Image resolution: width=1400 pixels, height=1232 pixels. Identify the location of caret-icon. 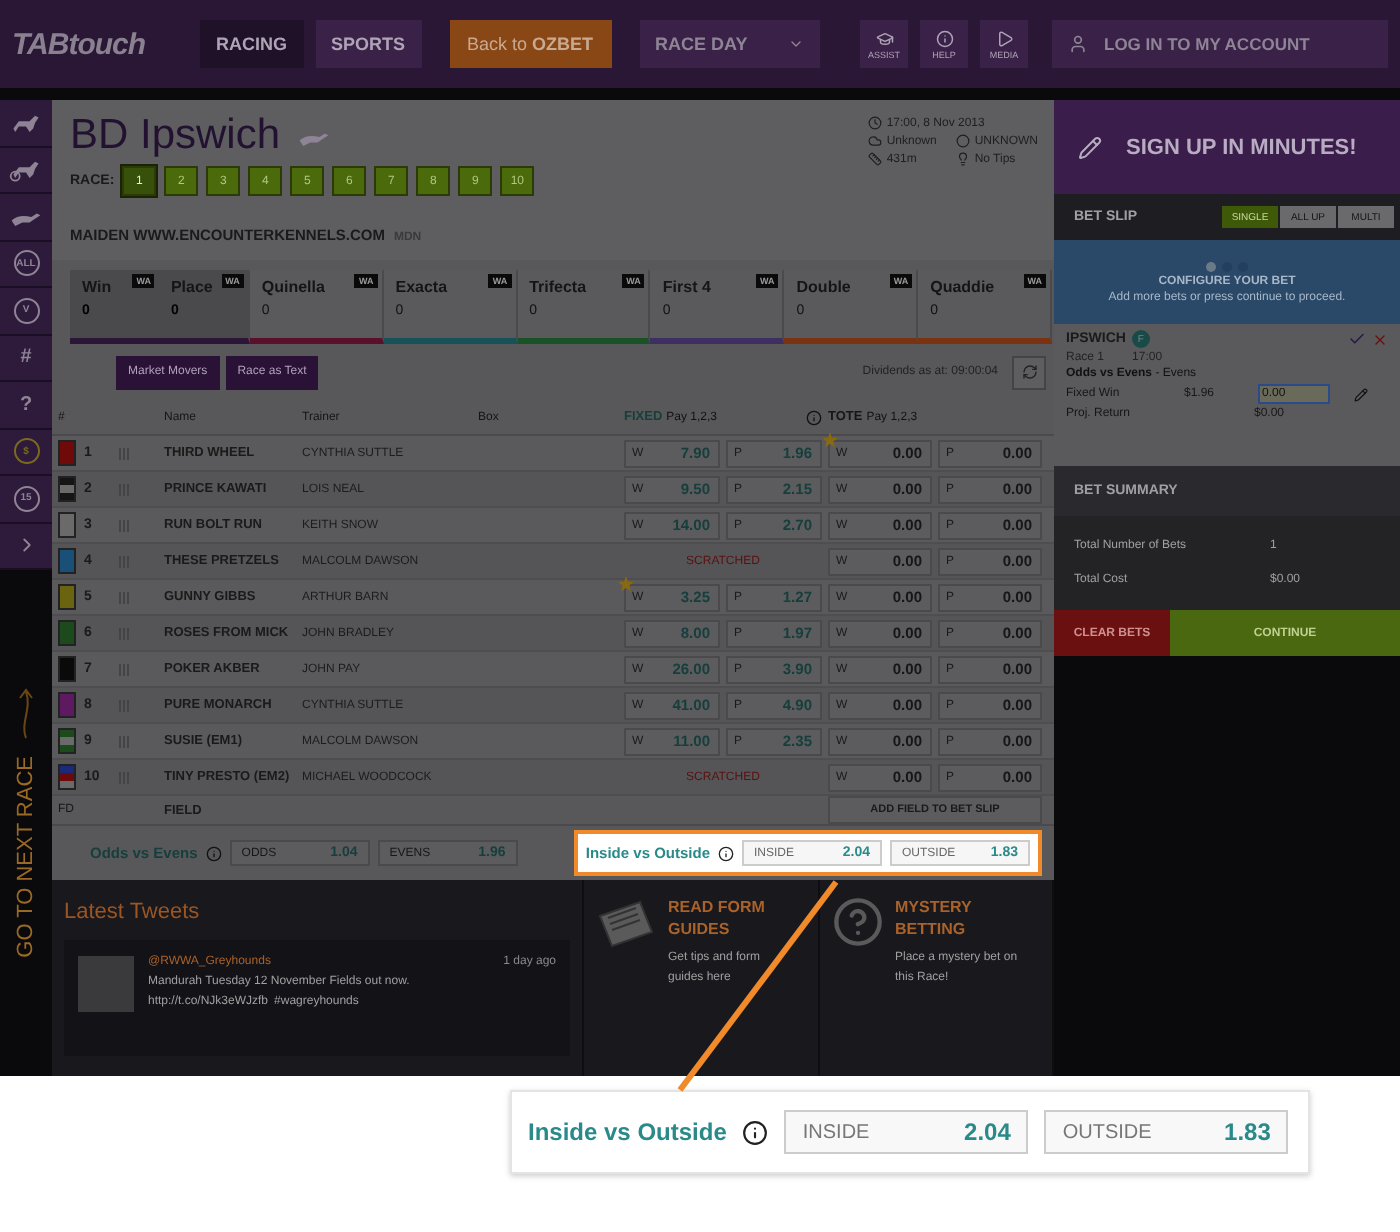
(795, 44).